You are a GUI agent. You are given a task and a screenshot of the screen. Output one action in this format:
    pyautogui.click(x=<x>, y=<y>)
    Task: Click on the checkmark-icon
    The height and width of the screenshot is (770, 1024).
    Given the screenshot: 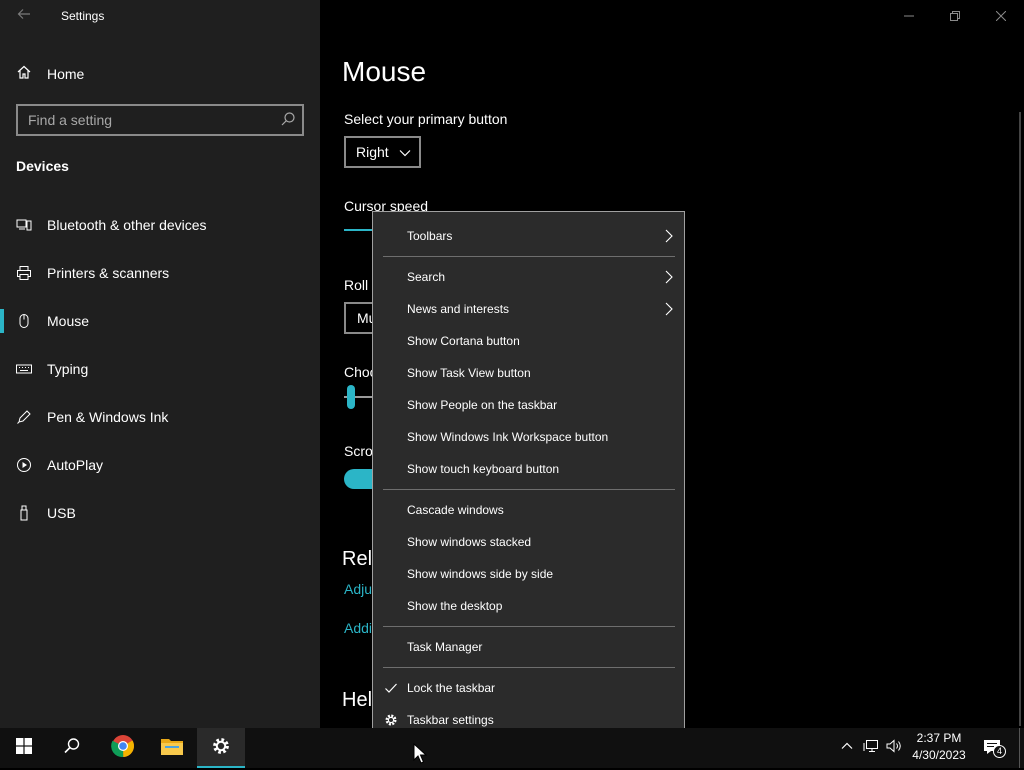 What is the action you would take?
    pyautogui.click(x=391, y=688)
    